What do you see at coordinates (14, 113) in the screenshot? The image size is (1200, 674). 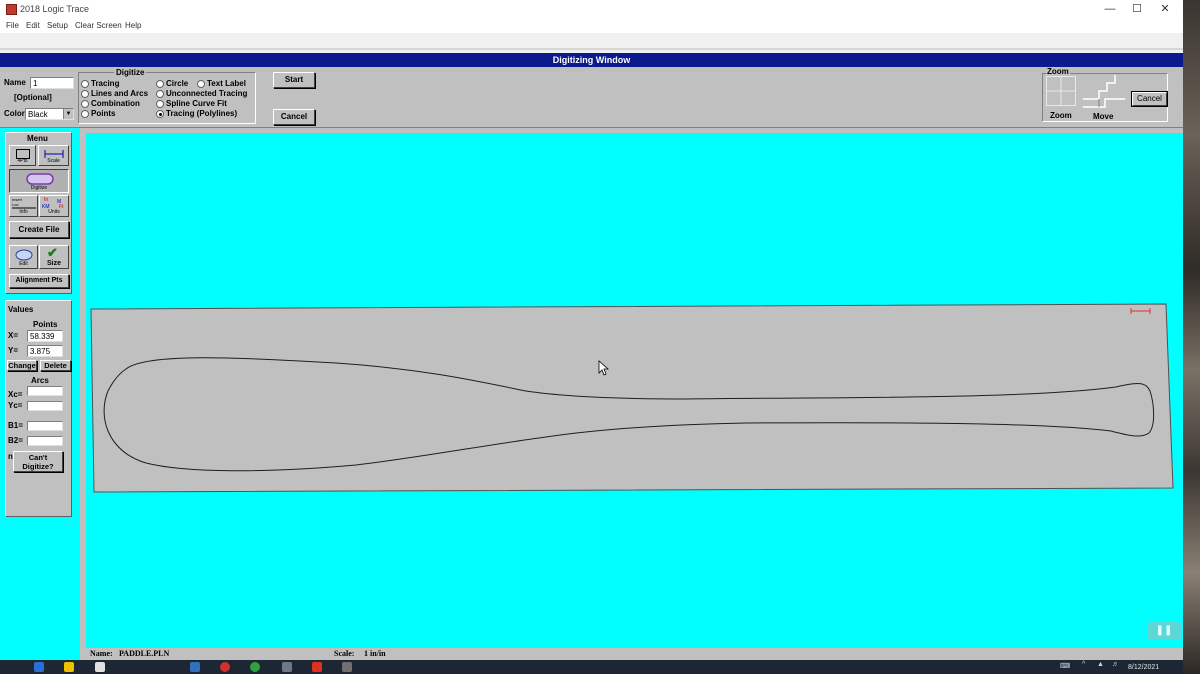 I see `color-label: Color` at bounding box center [14, 113].